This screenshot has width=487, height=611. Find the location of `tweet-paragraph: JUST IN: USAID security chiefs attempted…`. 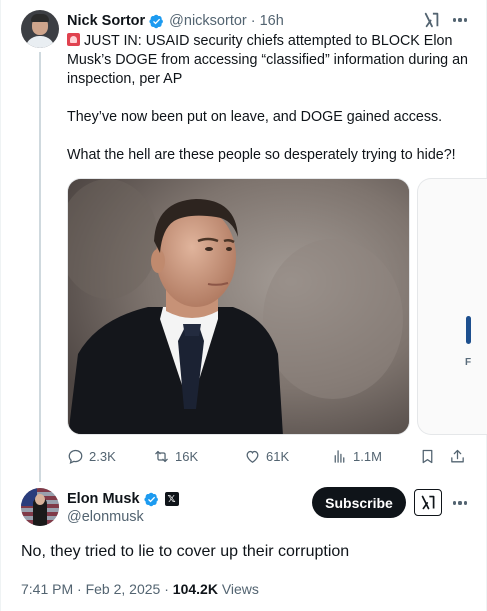

tweet-paragraph: JUST IN: USAID security chiefs attempted… is located at coordinates (267, 60).